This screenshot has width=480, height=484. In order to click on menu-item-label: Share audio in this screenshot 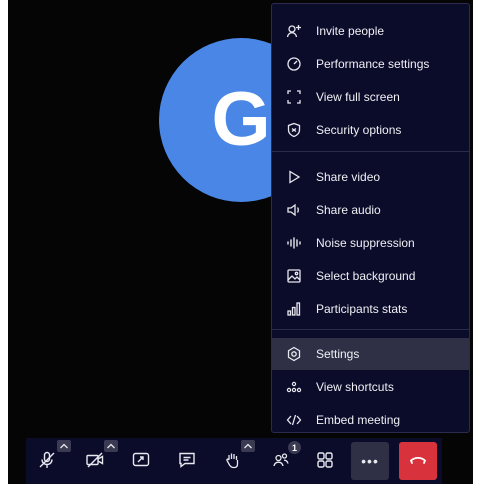, I will do `click(348, 210)`.